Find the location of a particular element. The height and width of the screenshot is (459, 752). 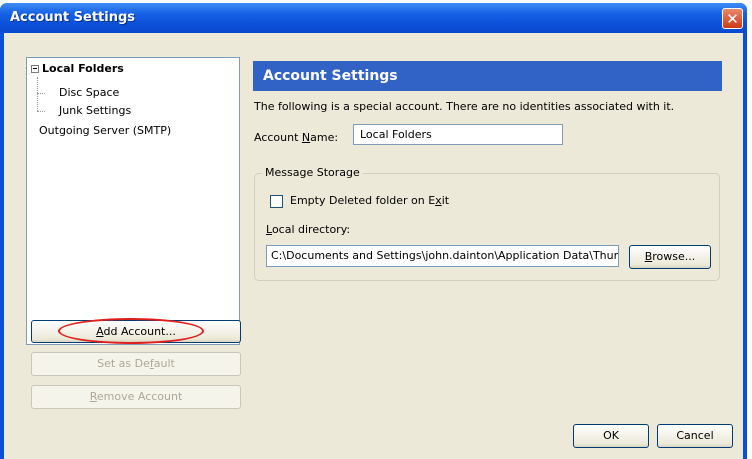

button-label: emove Account is located at coordinates (139, 396).